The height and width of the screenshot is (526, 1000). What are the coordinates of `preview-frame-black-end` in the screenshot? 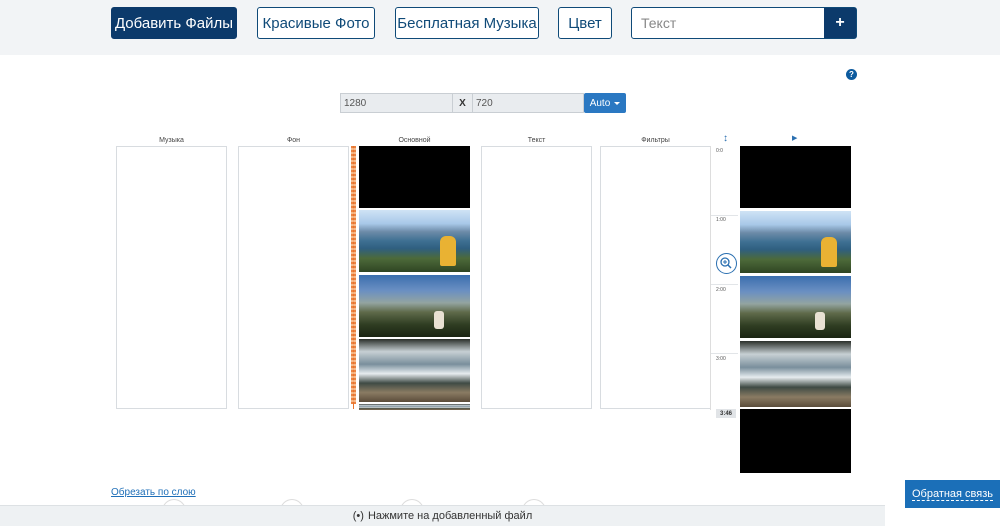 It's located at (795, 441).